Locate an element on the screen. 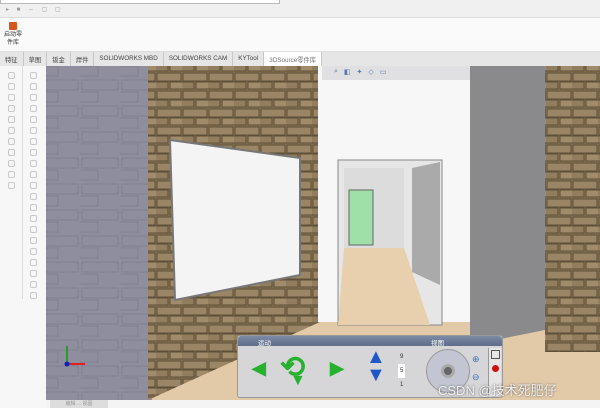 This screenshot has width=600, height=408. speed-control: 9 5 1 is located at coordinates (402, 371).